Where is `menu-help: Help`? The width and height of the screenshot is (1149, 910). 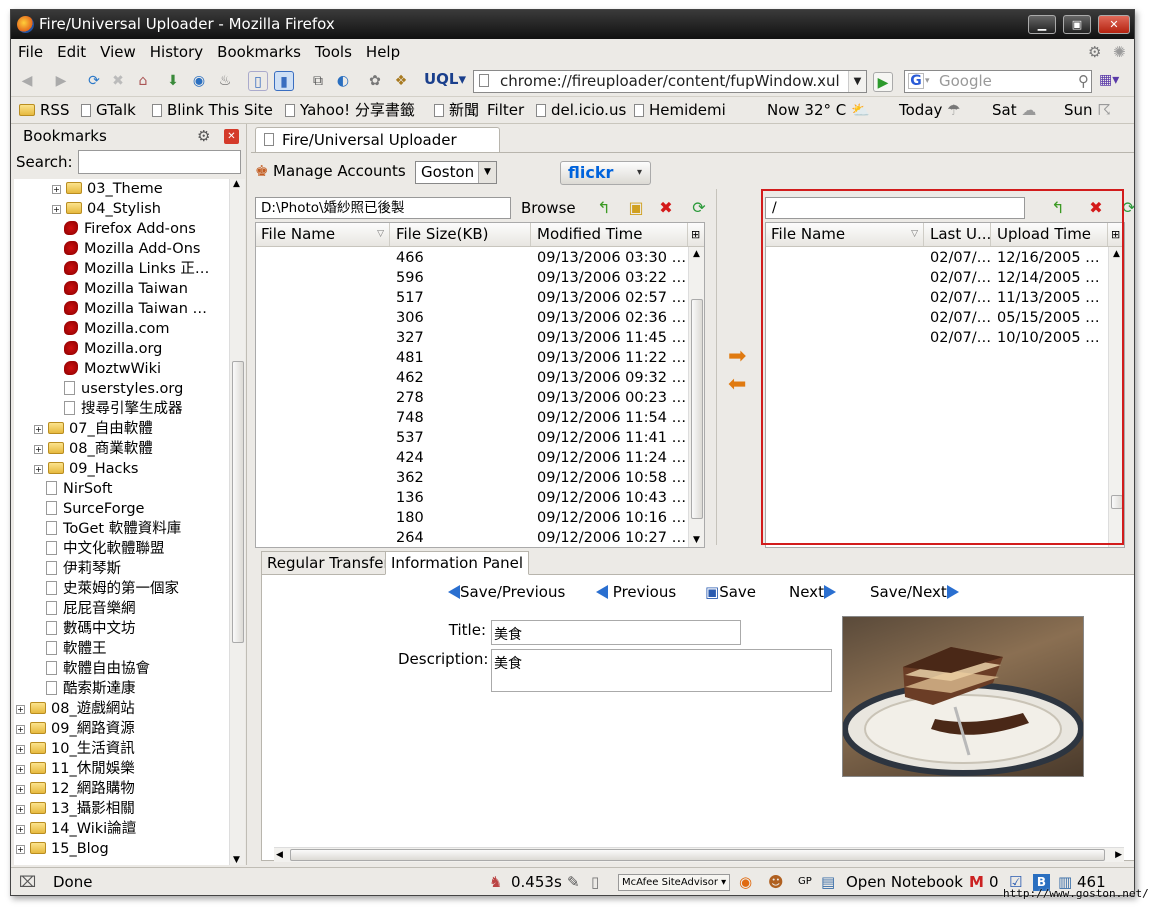
menu-help: Help is located at coordinates (383, 52).